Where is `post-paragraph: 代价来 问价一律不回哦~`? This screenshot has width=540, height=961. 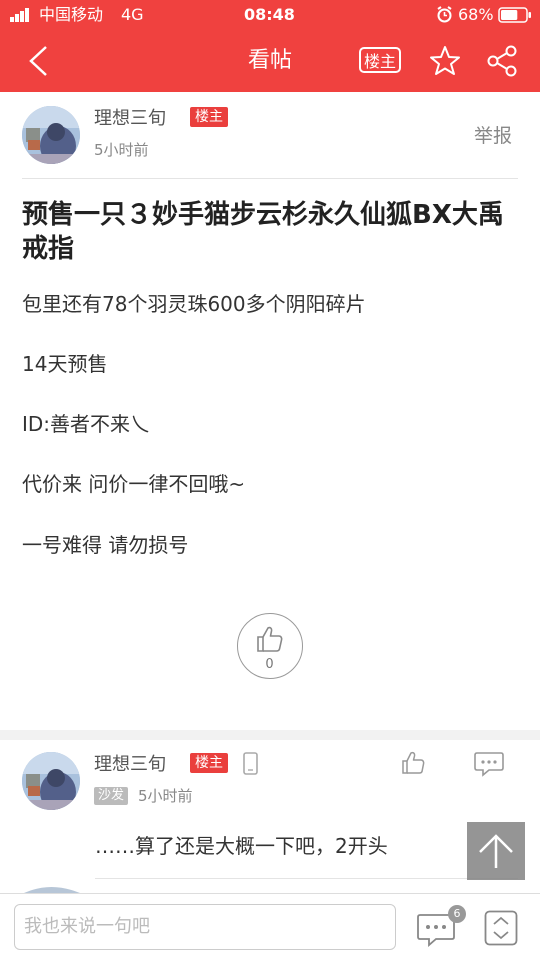 post-paragraph: 代价来 问价一律不回哦~ is located at coordinates (134, 484).